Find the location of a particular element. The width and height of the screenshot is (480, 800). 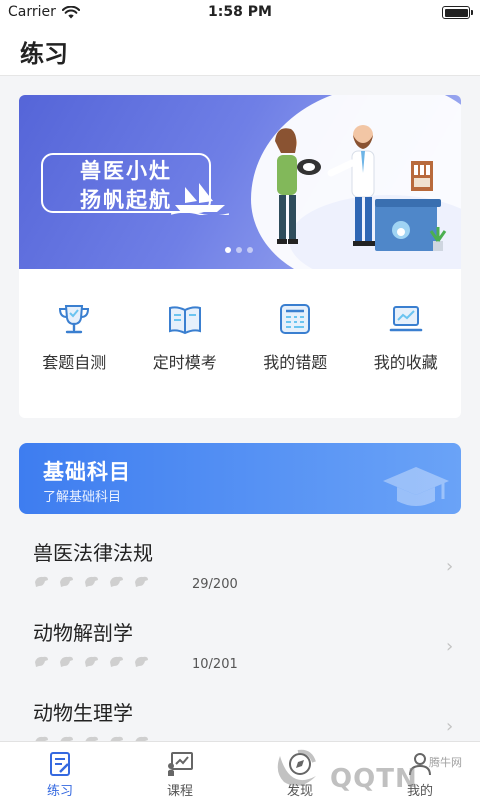

list-item: 兽医法律法规 29/200 › is located at coordinates (240, 554).